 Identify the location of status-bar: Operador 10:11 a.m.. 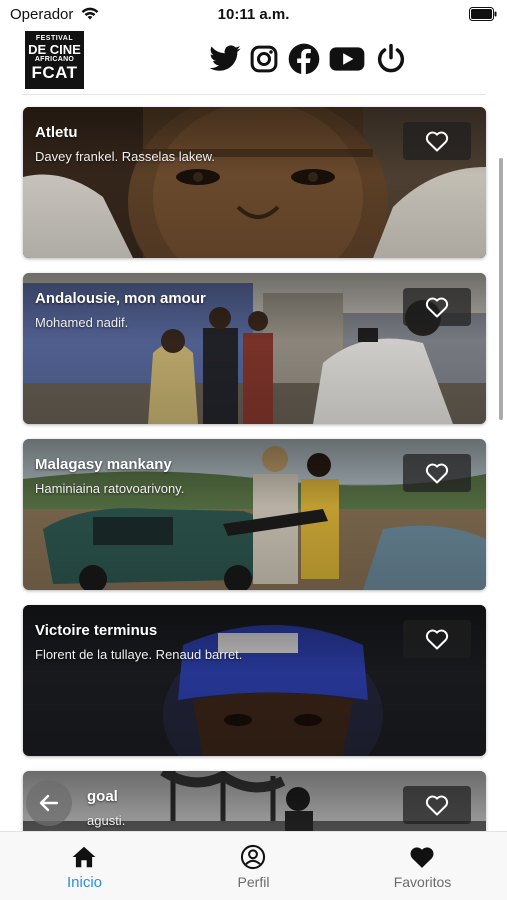
(253, 14).